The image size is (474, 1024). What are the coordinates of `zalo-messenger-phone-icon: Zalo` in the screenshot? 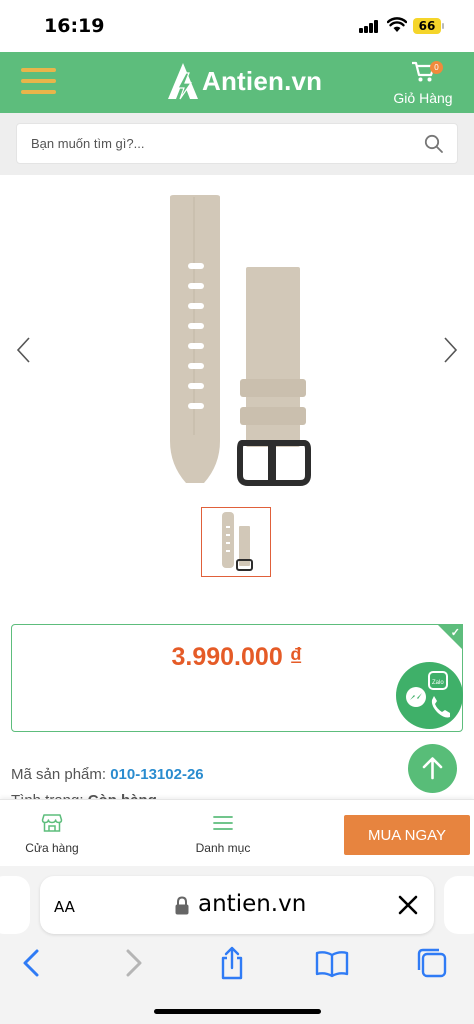 It's located at (428, 694).